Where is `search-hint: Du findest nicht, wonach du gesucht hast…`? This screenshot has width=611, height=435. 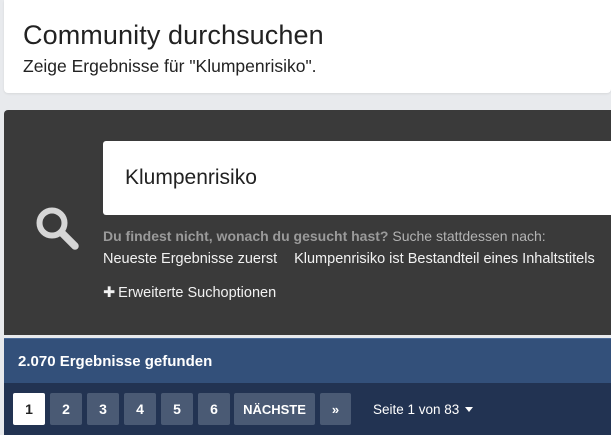
search-hint: Du findest nicht, wonach du gesucht hast… is located at coordinates (324, 236).